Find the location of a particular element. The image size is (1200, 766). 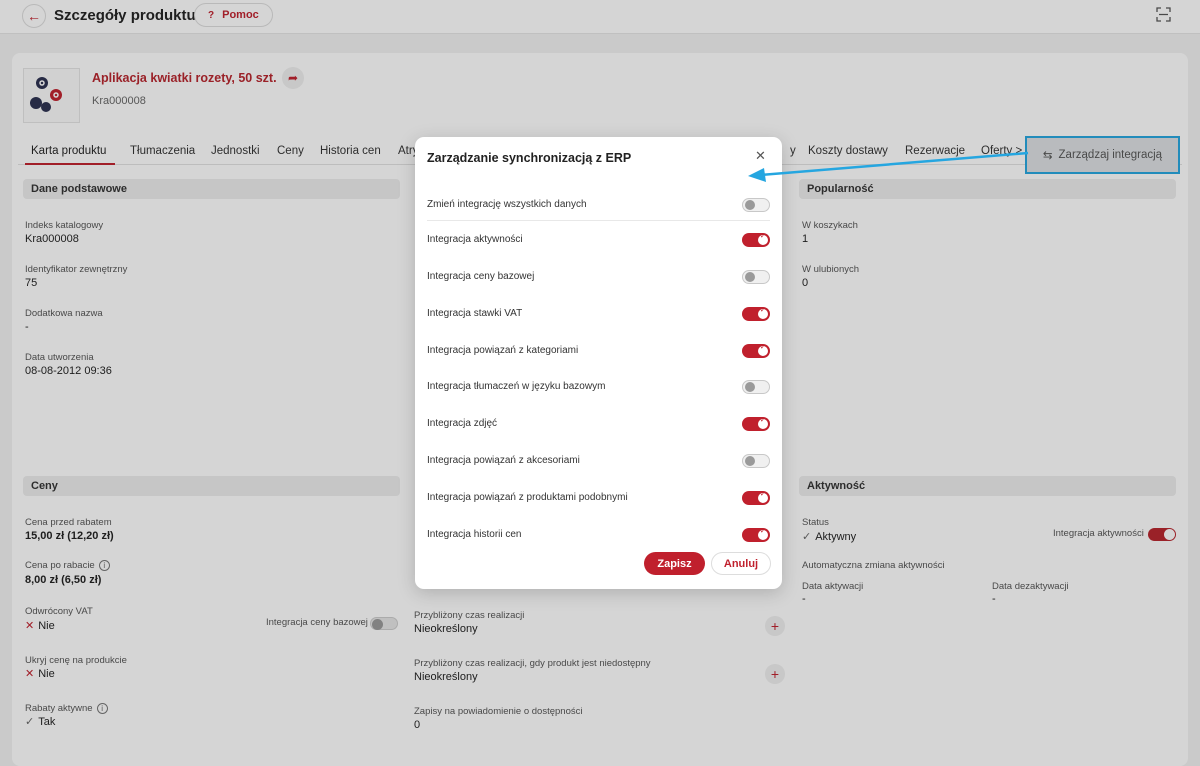

modal-row-activity: Integracja aktywności is located at coordinates (598, 241).